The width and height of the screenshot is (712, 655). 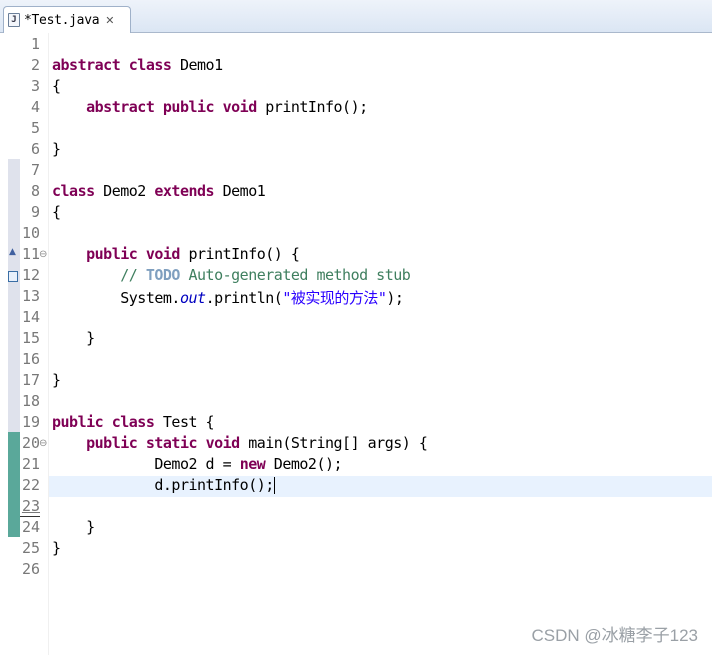 What do you see at coordinates (35, 107) in the screenshot?
I see `line-number: 4` at bounding box center [35, 107].